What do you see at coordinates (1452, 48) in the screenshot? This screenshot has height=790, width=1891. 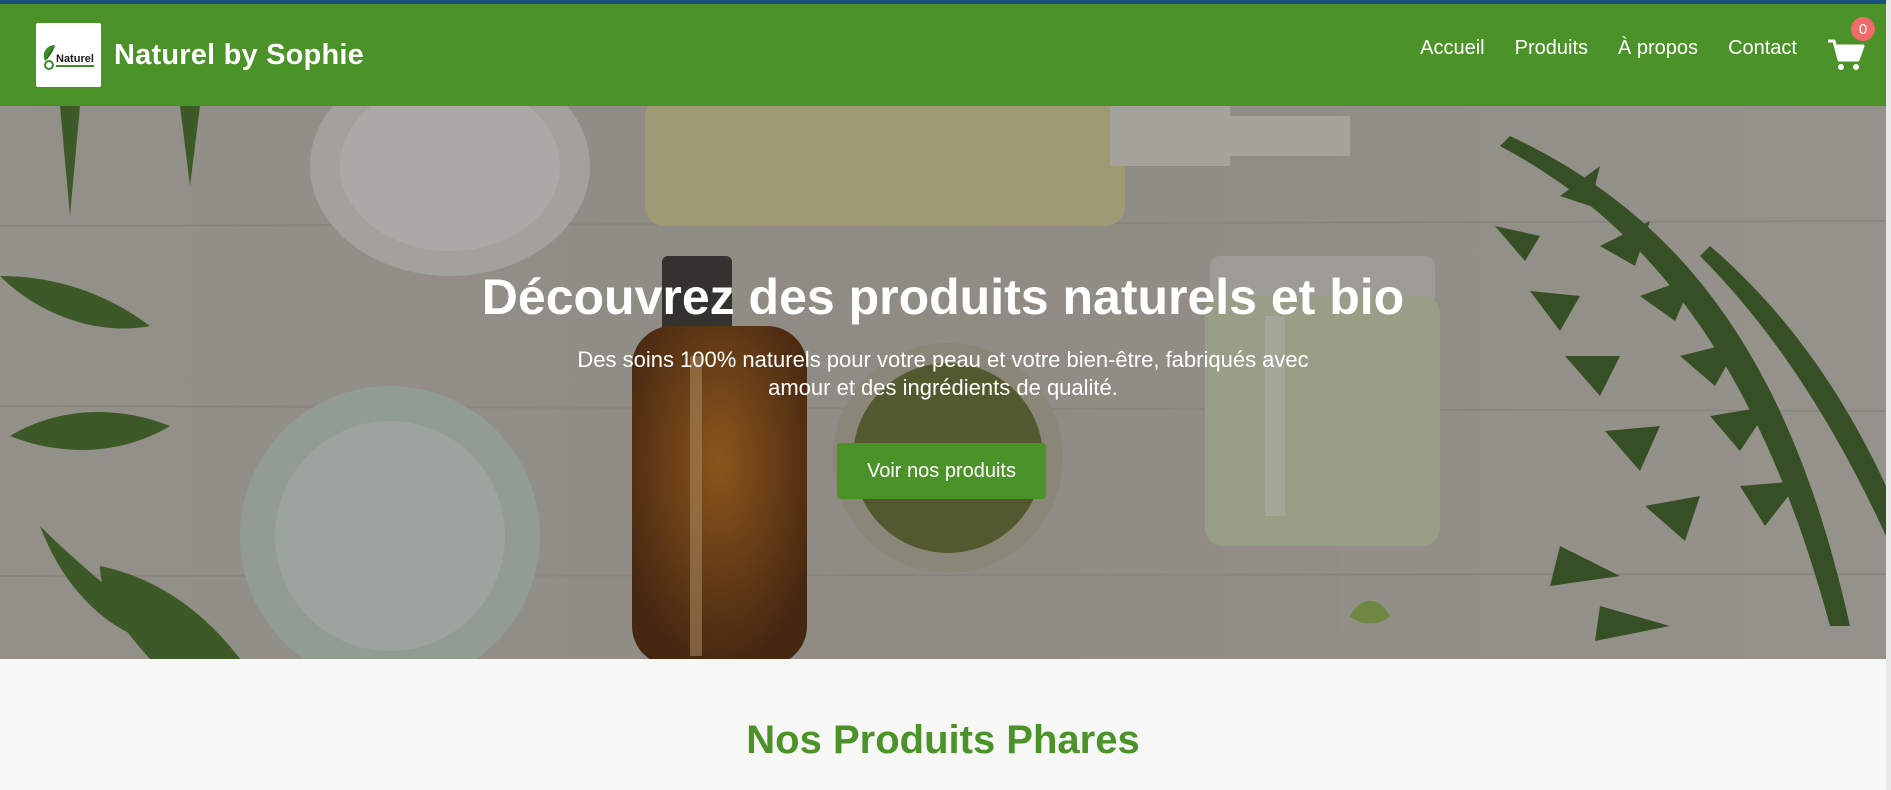 I see `nav-accueil: Accueil` at bounding box center [1452, 48].